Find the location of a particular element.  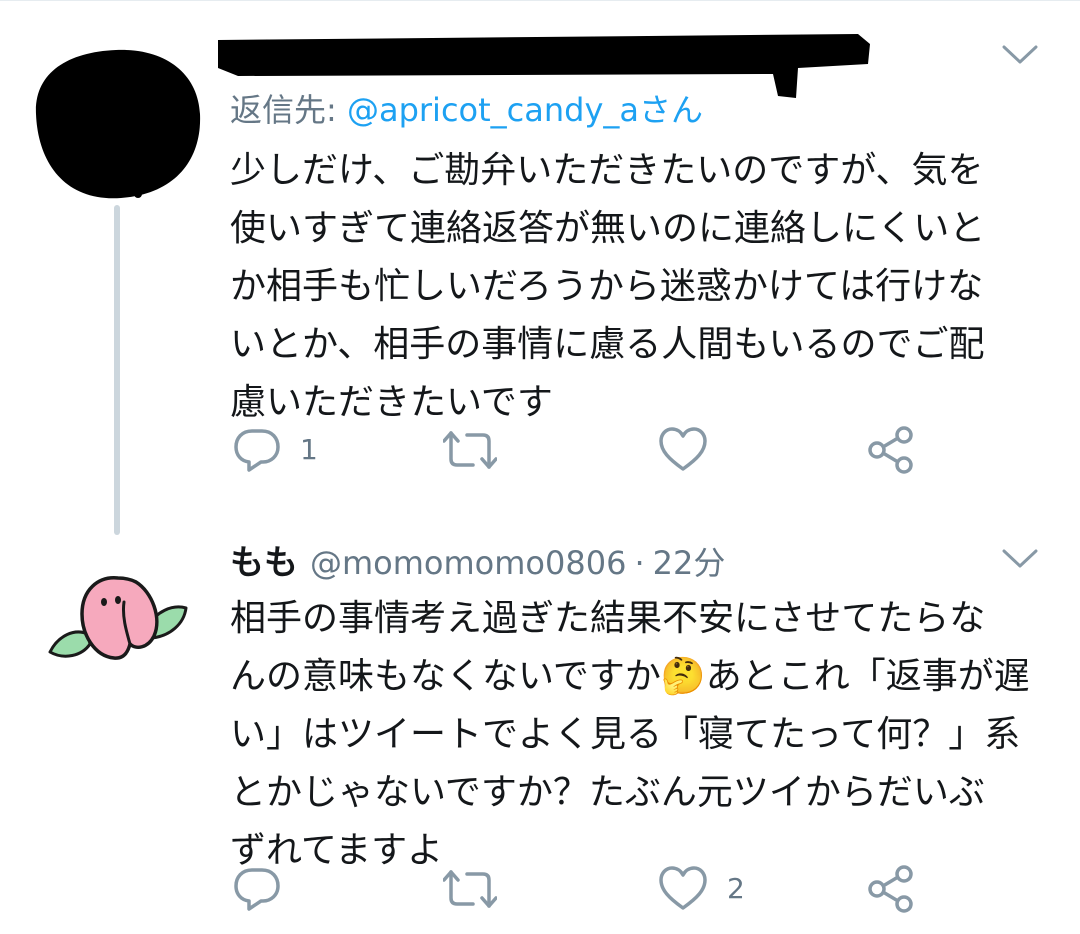

tweet-timestamp: 22分 is located at coordinates (689, 563).